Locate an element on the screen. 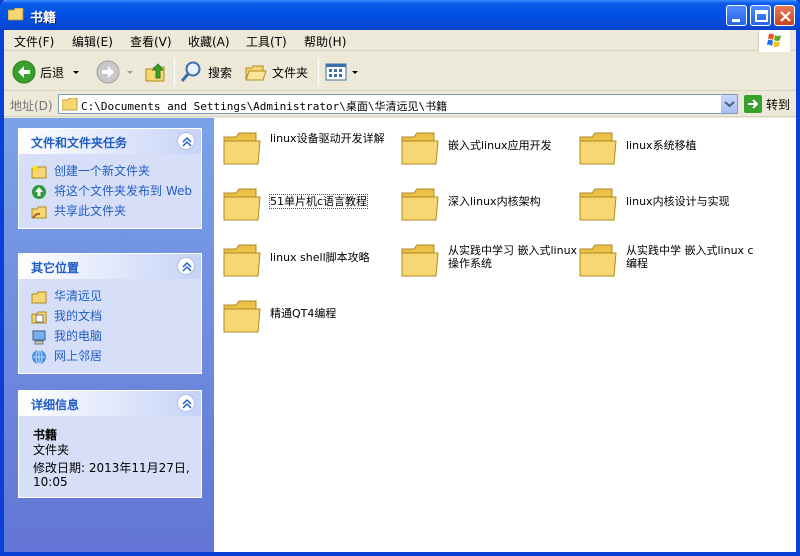 This screenshot has height=556, width=800. task-label: 创建一个新文件夹 is located at coordinates (102, 171).